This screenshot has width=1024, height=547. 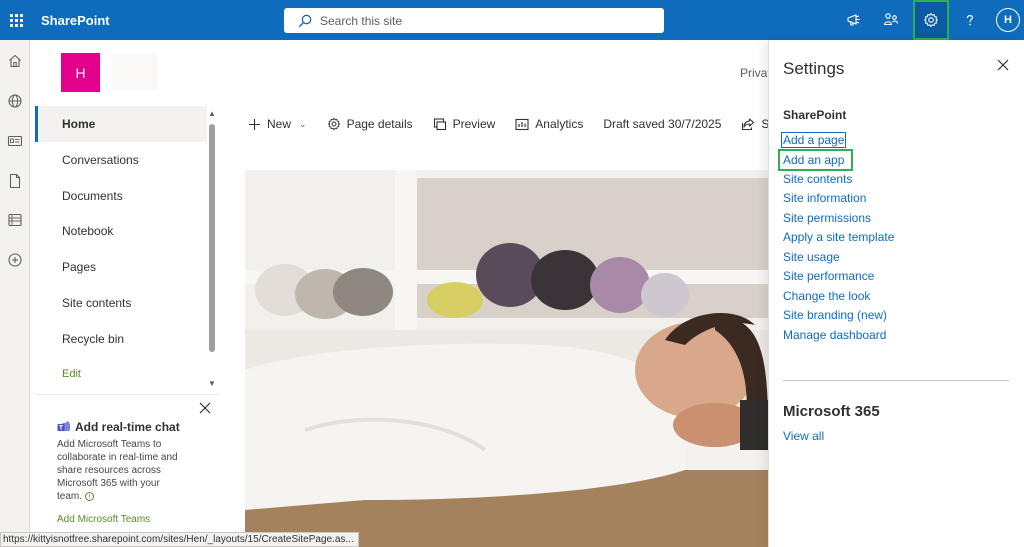 I want to click on info-icon: i, so click(x=90, y=496).